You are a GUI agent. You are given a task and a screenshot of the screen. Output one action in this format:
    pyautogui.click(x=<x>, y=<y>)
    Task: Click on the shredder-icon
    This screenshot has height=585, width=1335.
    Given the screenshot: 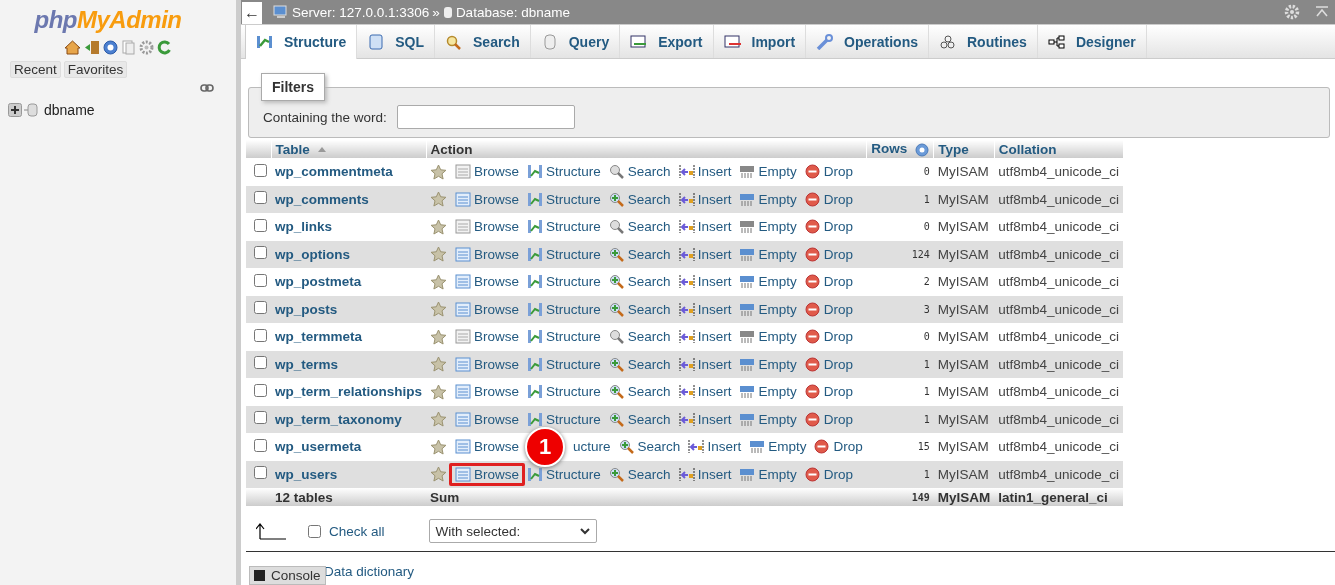 What is the action you would take?
    pyautogui.click(x=747, y=199)
    